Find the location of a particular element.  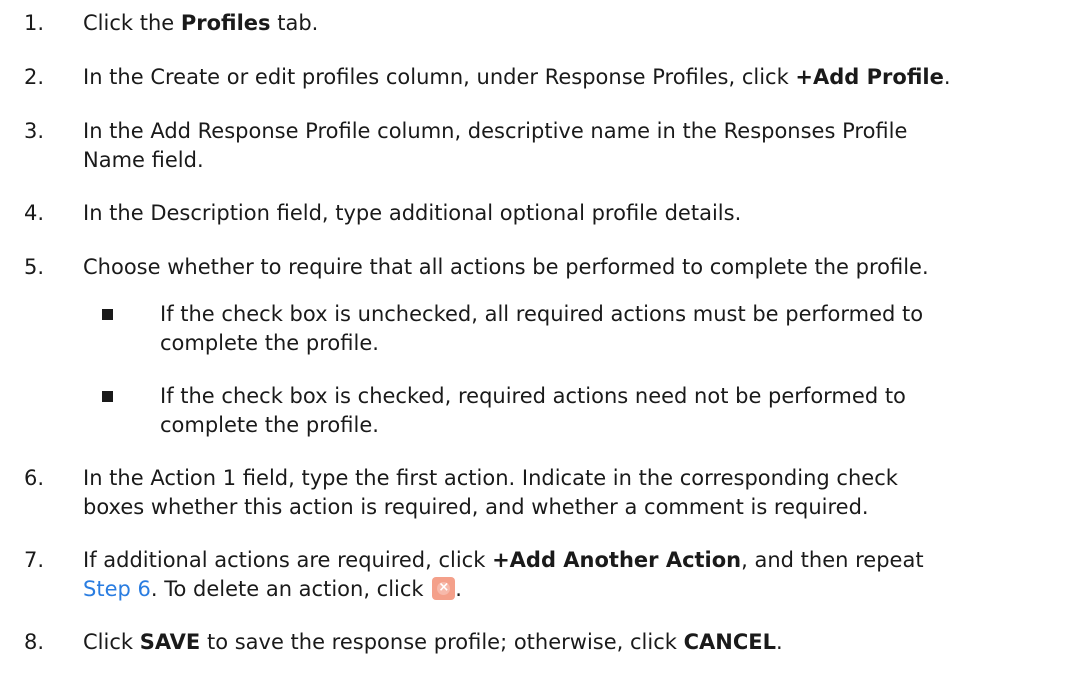

step-number: 3. is located at coordinates (34, 131).